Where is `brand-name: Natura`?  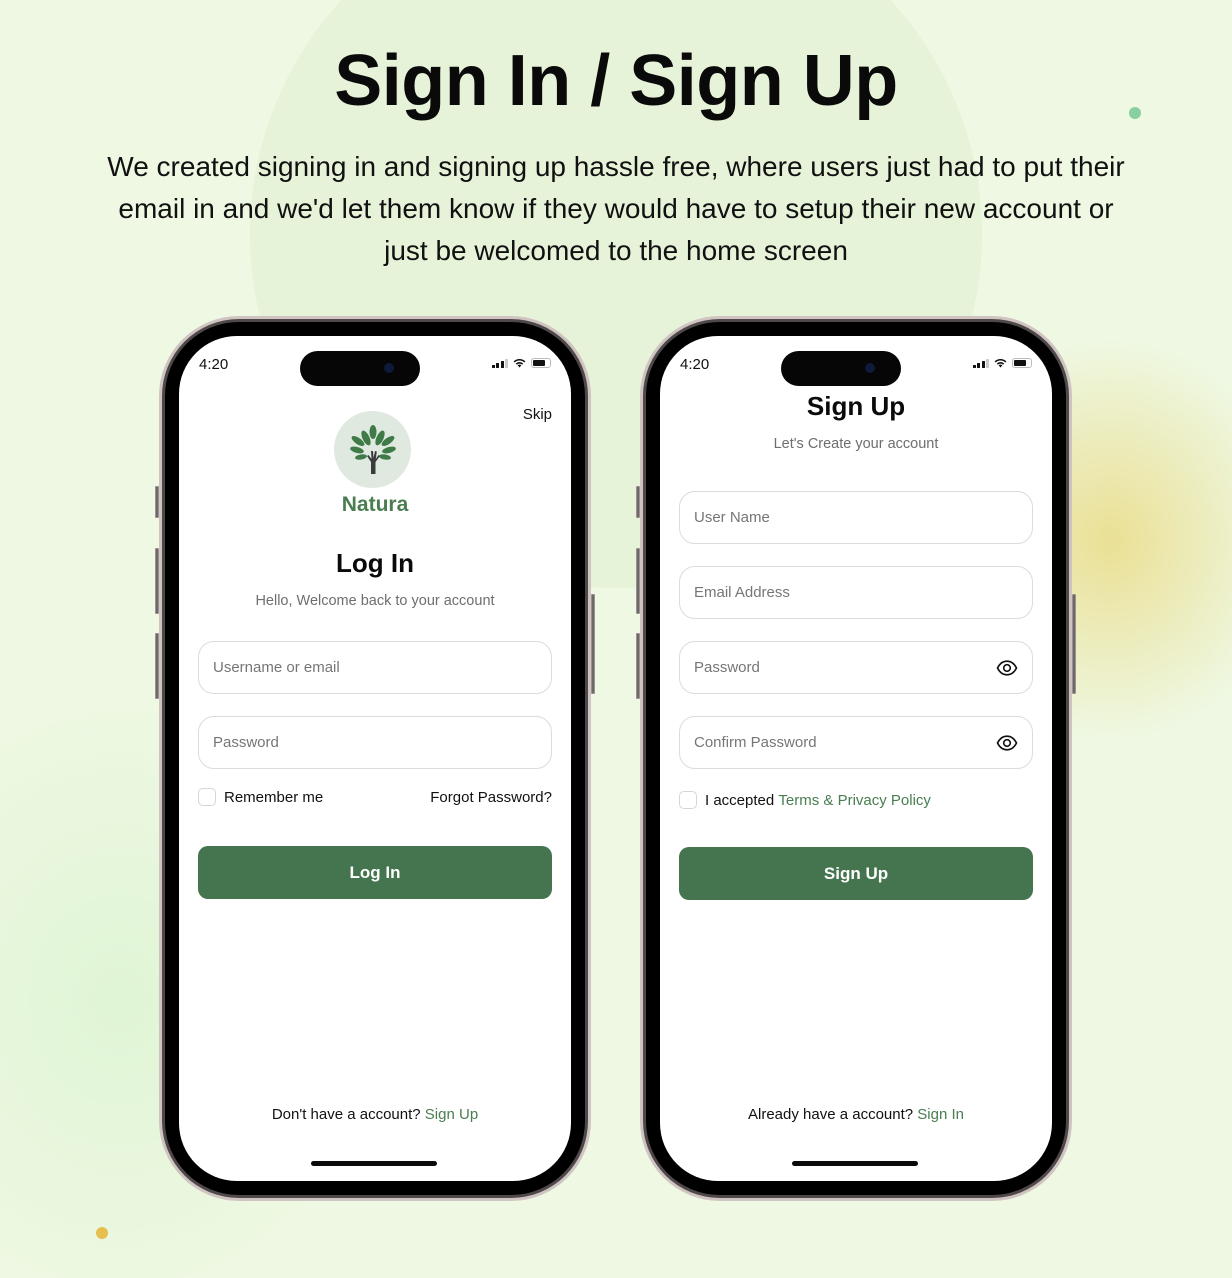
brand-name: Natura is located at coordinates (375, 504).